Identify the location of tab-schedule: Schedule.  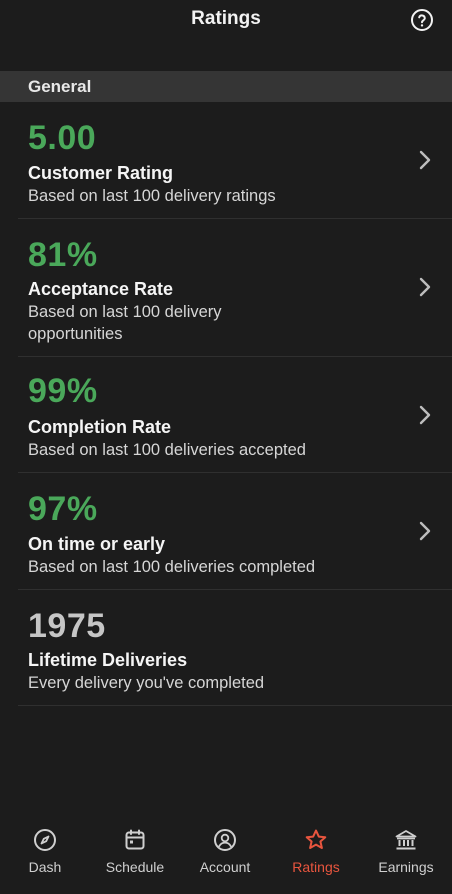
(135, 855).